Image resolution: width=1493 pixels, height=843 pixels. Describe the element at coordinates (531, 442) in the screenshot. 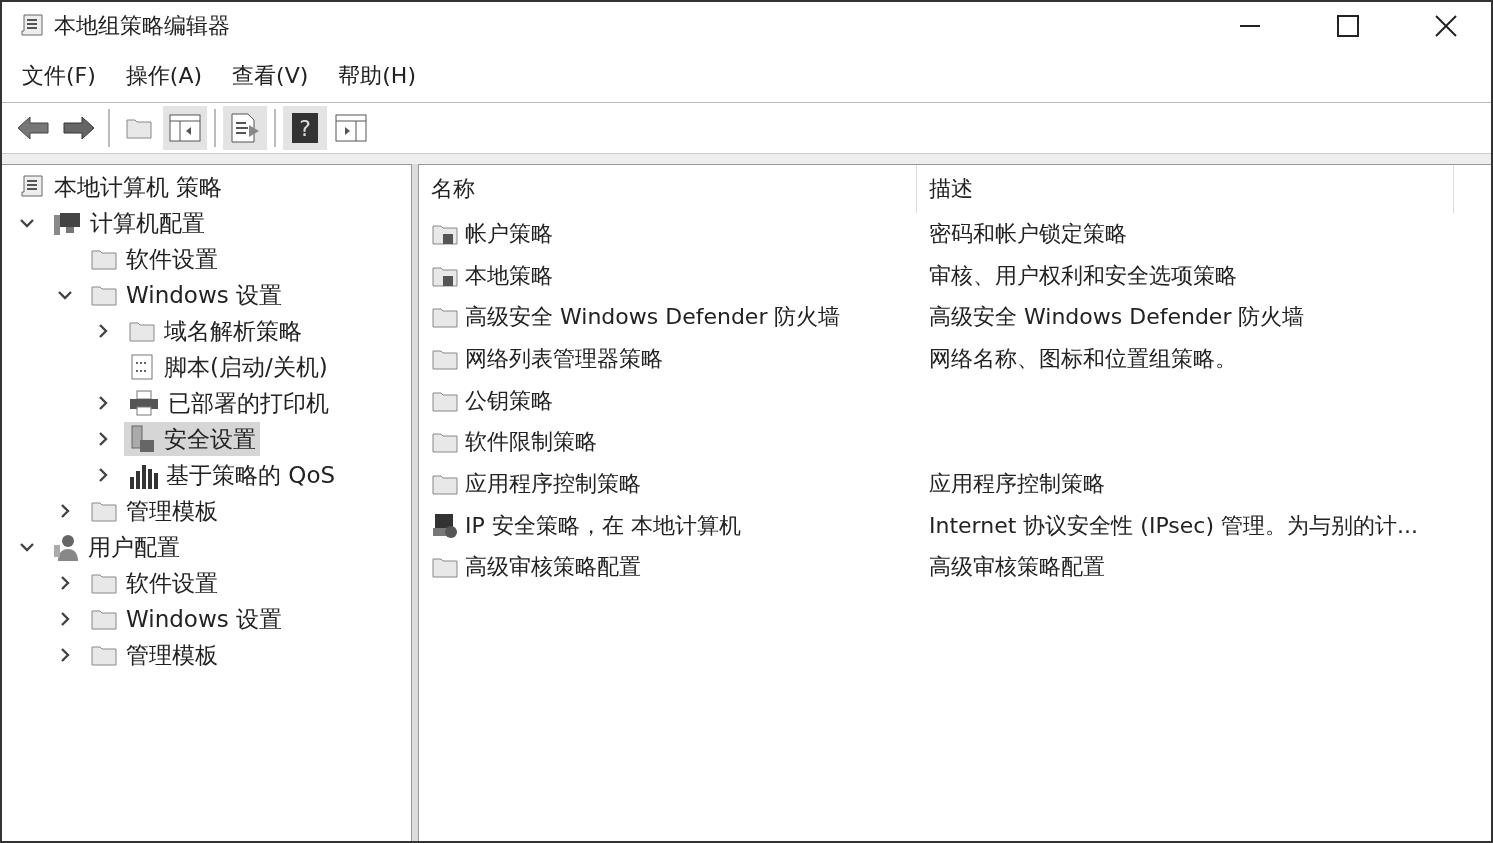

I see `item-name: 软件限制策略` at that location.